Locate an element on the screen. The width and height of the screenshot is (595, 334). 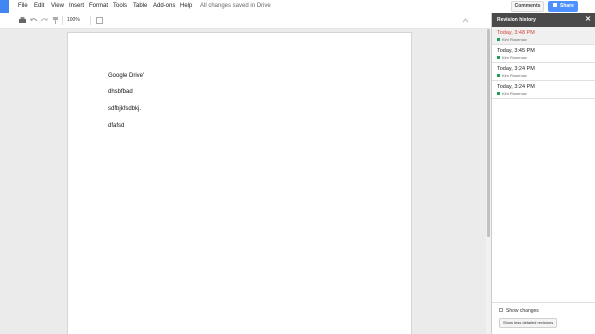
close-icon: ✕ is located at coordinates (588, 20).